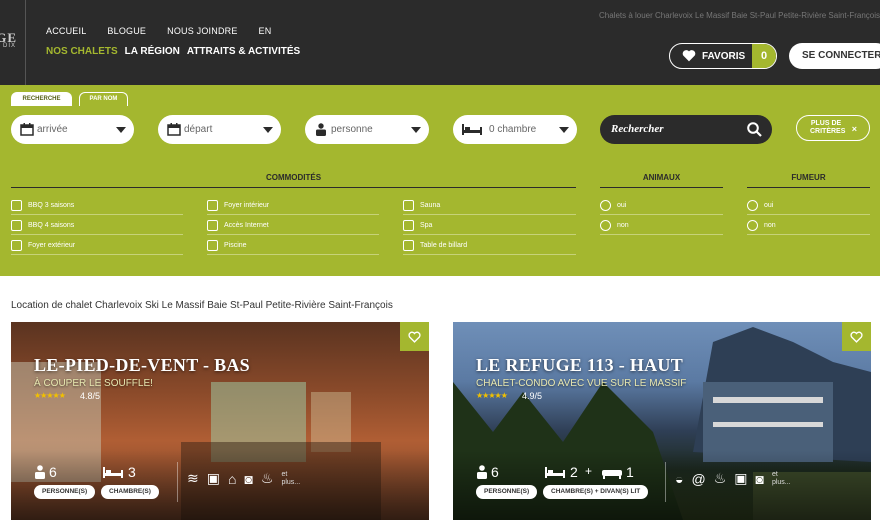 Image resolution: width=880 pixels, height=520 pixels. Describe the element at coordinates (158, 31) in the screenshot. I see `top-nav: ACCUEIL BLOGUE NOUS JOINDRE EN` at that location.